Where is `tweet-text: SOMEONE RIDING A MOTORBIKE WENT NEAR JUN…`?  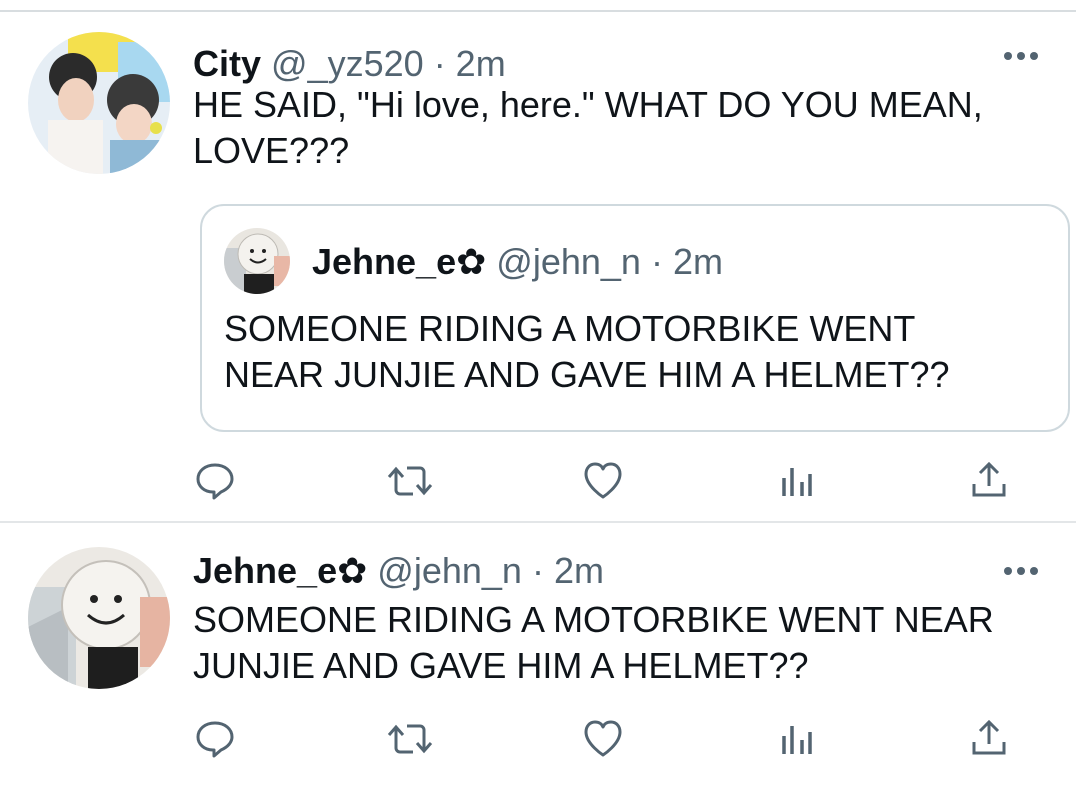
tweet-text: SOMEONE RIDING A MOTORBIKE WENT NEAR JUN… is located at coordinates (593, 642).